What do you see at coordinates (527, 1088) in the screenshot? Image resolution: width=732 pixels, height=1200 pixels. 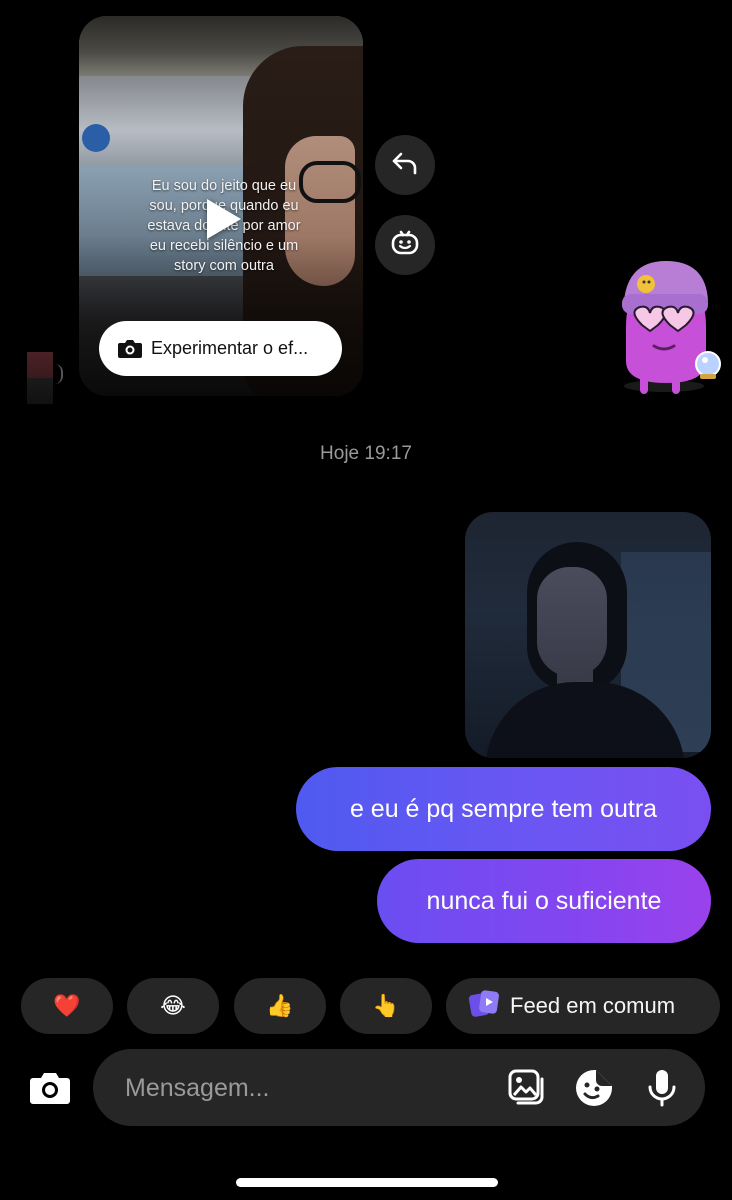 I see `gallery-icon` at bounding box center [527, 1088].